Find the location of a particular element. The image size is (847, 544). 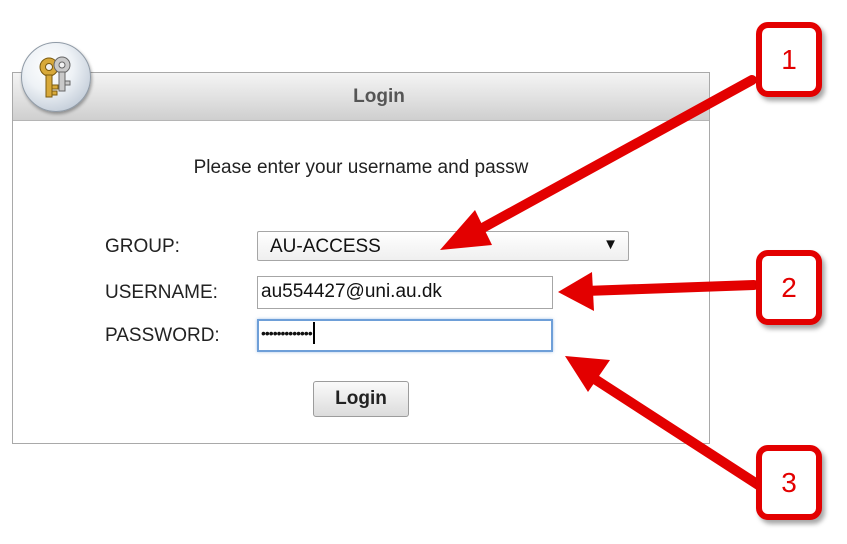

callout-1: 1 is located at coordinates (789, 59).